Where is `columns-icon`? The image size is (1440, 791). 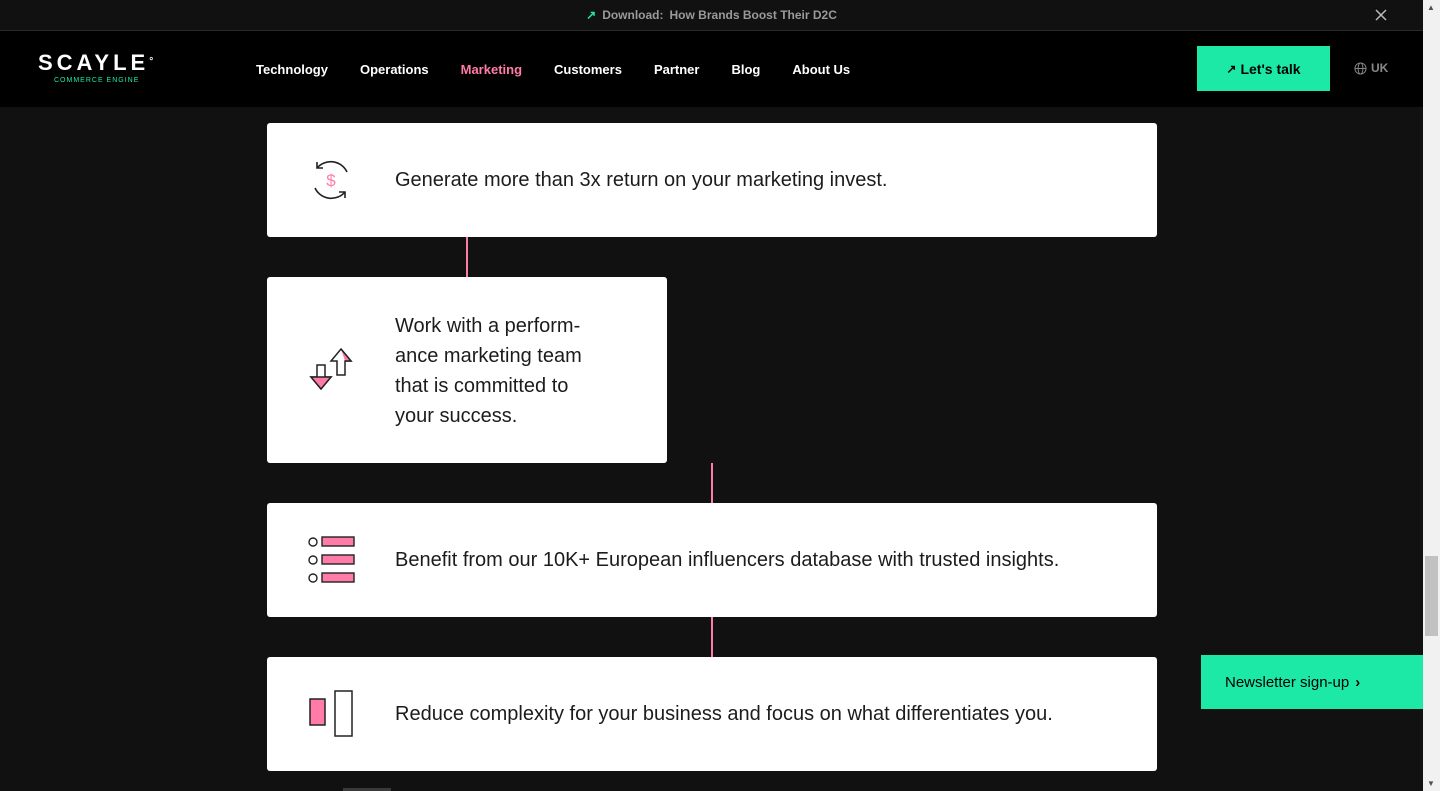 columns-icon is located at coordinates (331, 713).